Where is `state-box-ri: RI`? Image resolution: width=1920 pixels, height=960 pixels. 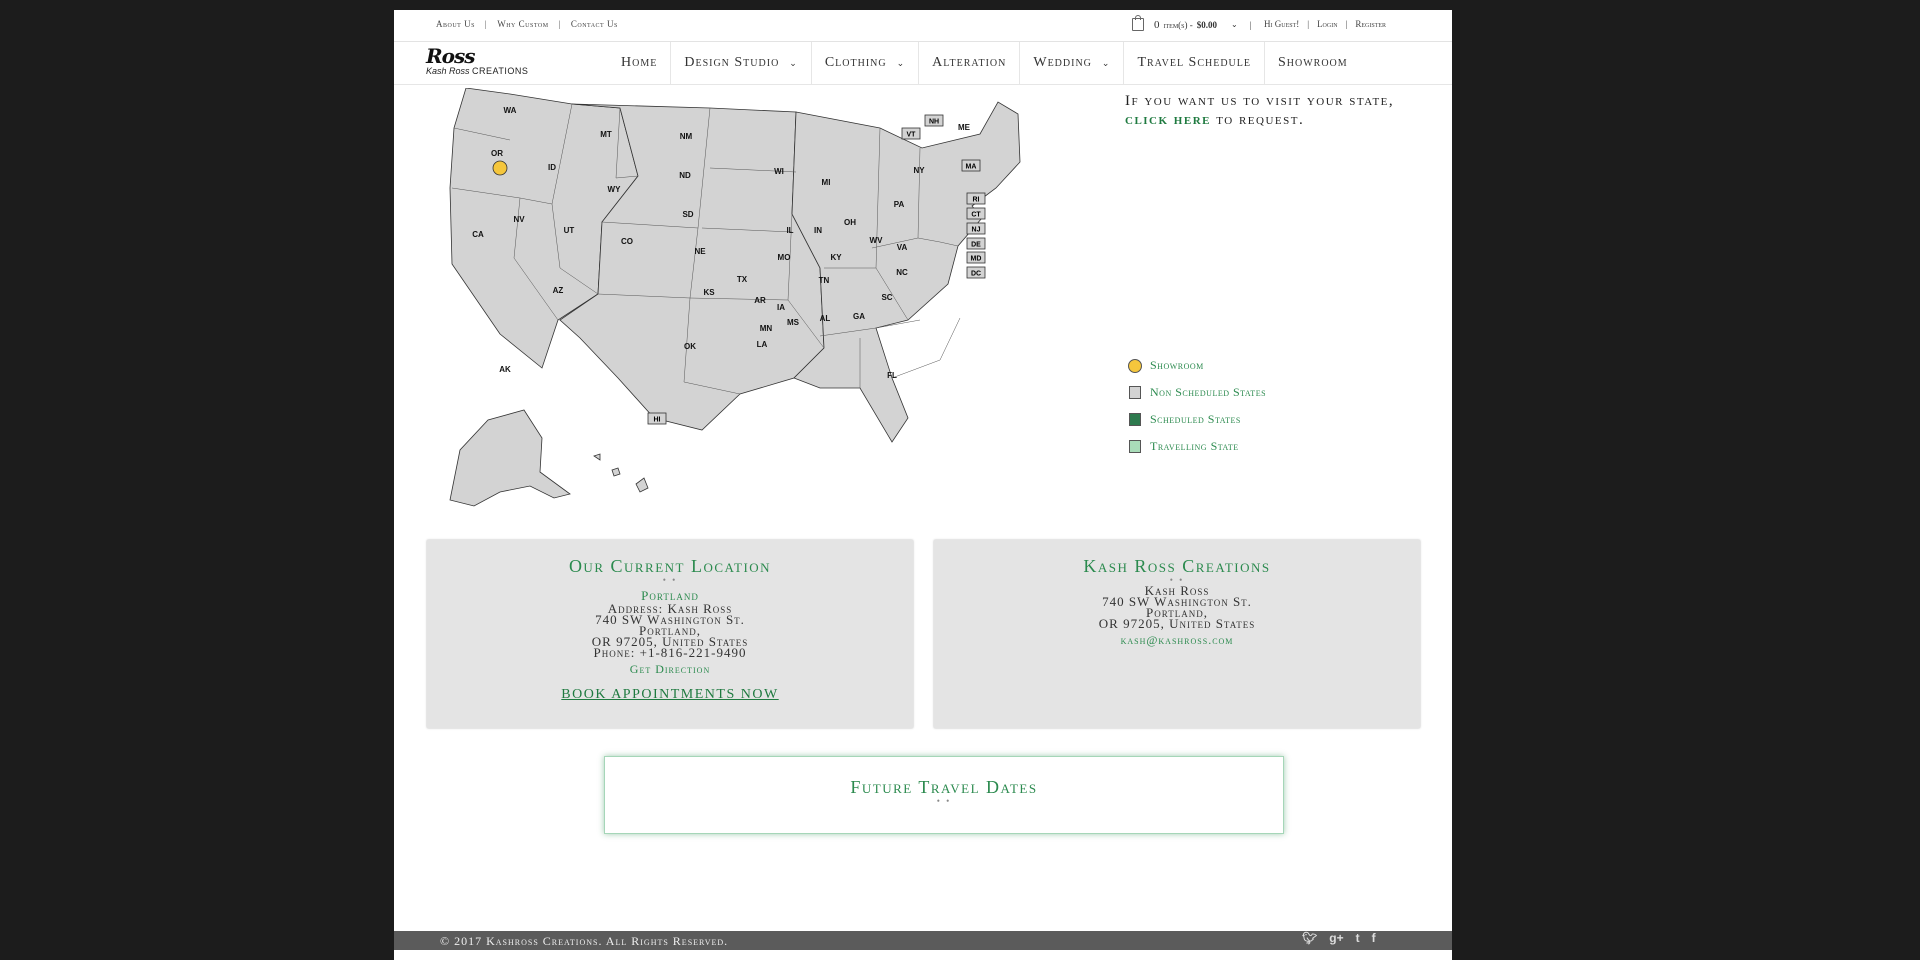
state-box-ri: RI is located at coordinates (976, 198).